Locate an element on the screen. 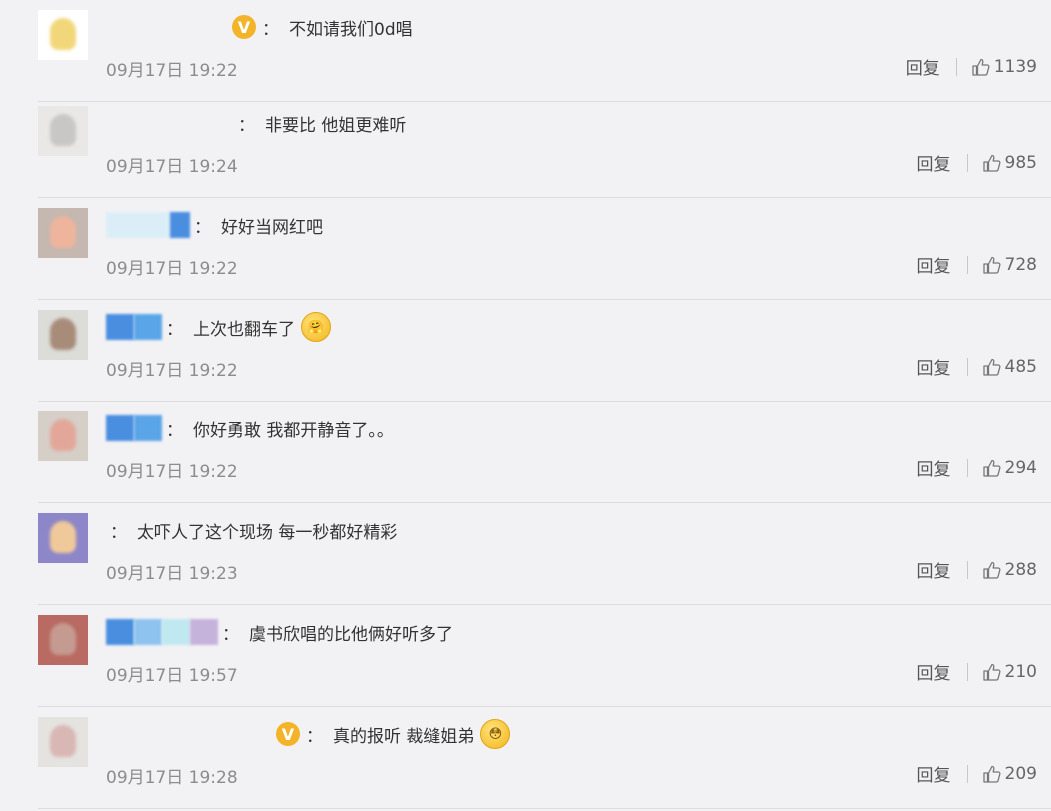 The image size is (1051, 811). comment-item: V ： 不如请我们0d唱 09月17日 19:22 回复 1139 is located at coordinates (544, 51).